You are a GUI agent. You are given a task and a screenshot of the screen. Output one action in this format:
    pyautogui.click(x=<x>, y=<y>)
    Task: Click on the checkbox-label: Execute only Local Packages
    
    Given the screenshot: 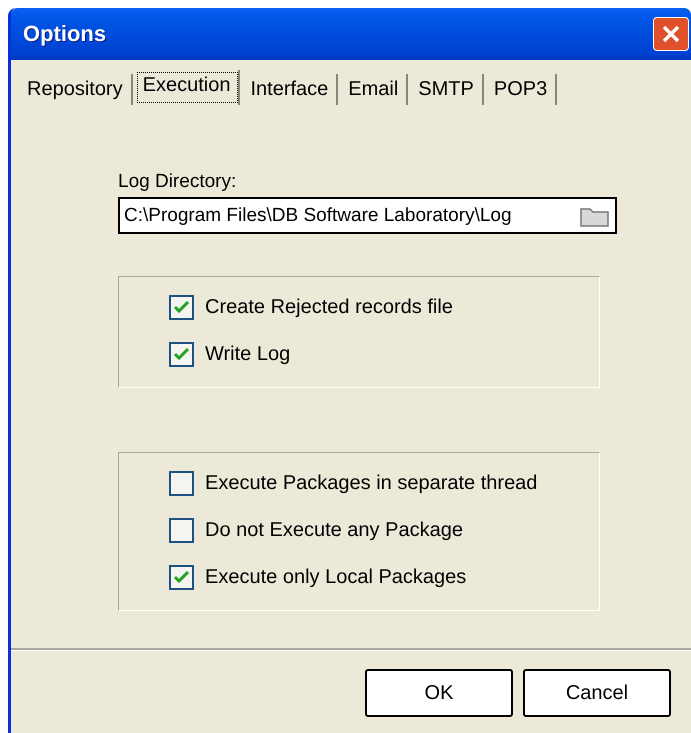 What is the action you would take?
    pyautogui.click(x=335, y=577)
    